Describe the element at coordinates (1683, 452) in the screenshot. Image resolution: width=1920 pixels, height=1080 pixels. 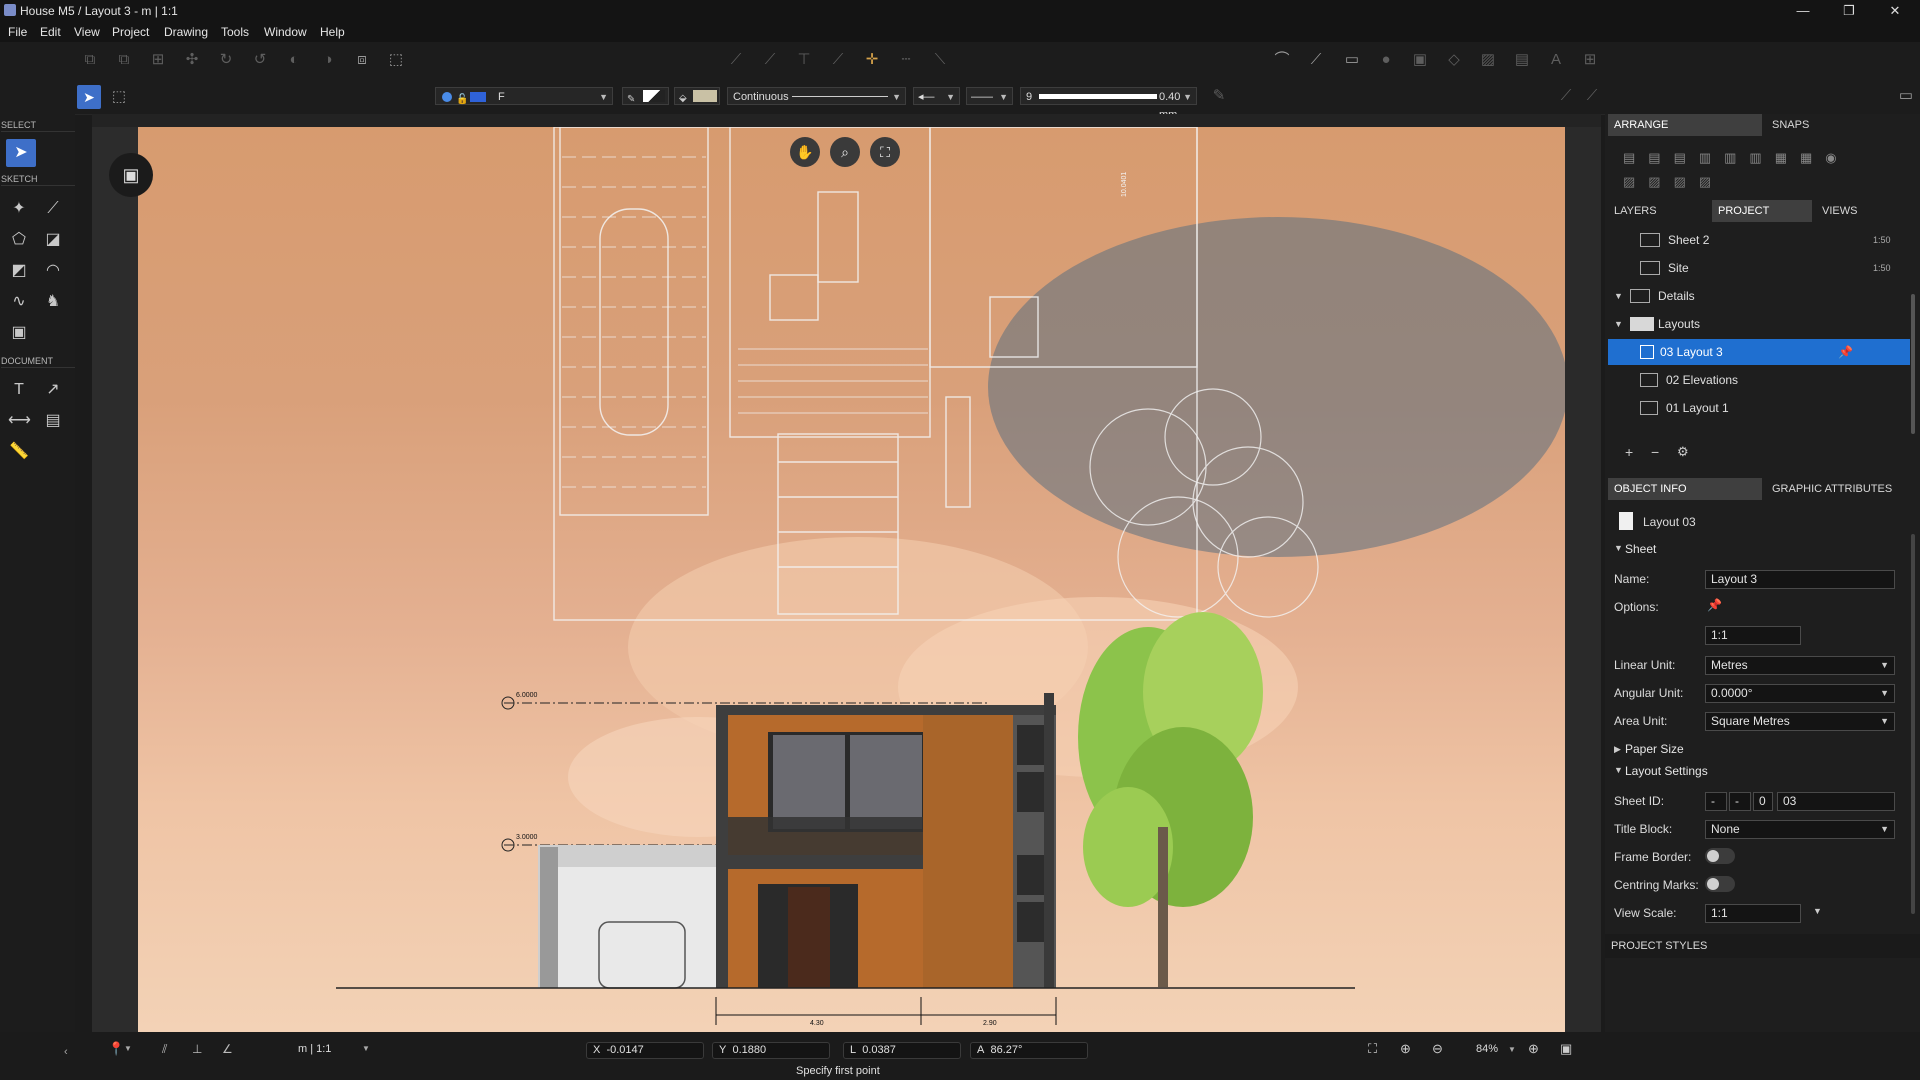
I see `gear-icon: ⚙` at that location.